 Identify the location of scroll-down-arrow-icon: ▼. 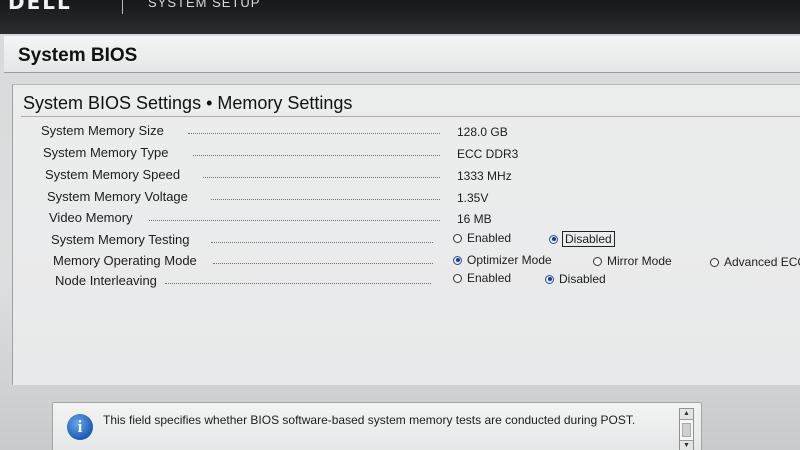
(686, 445).